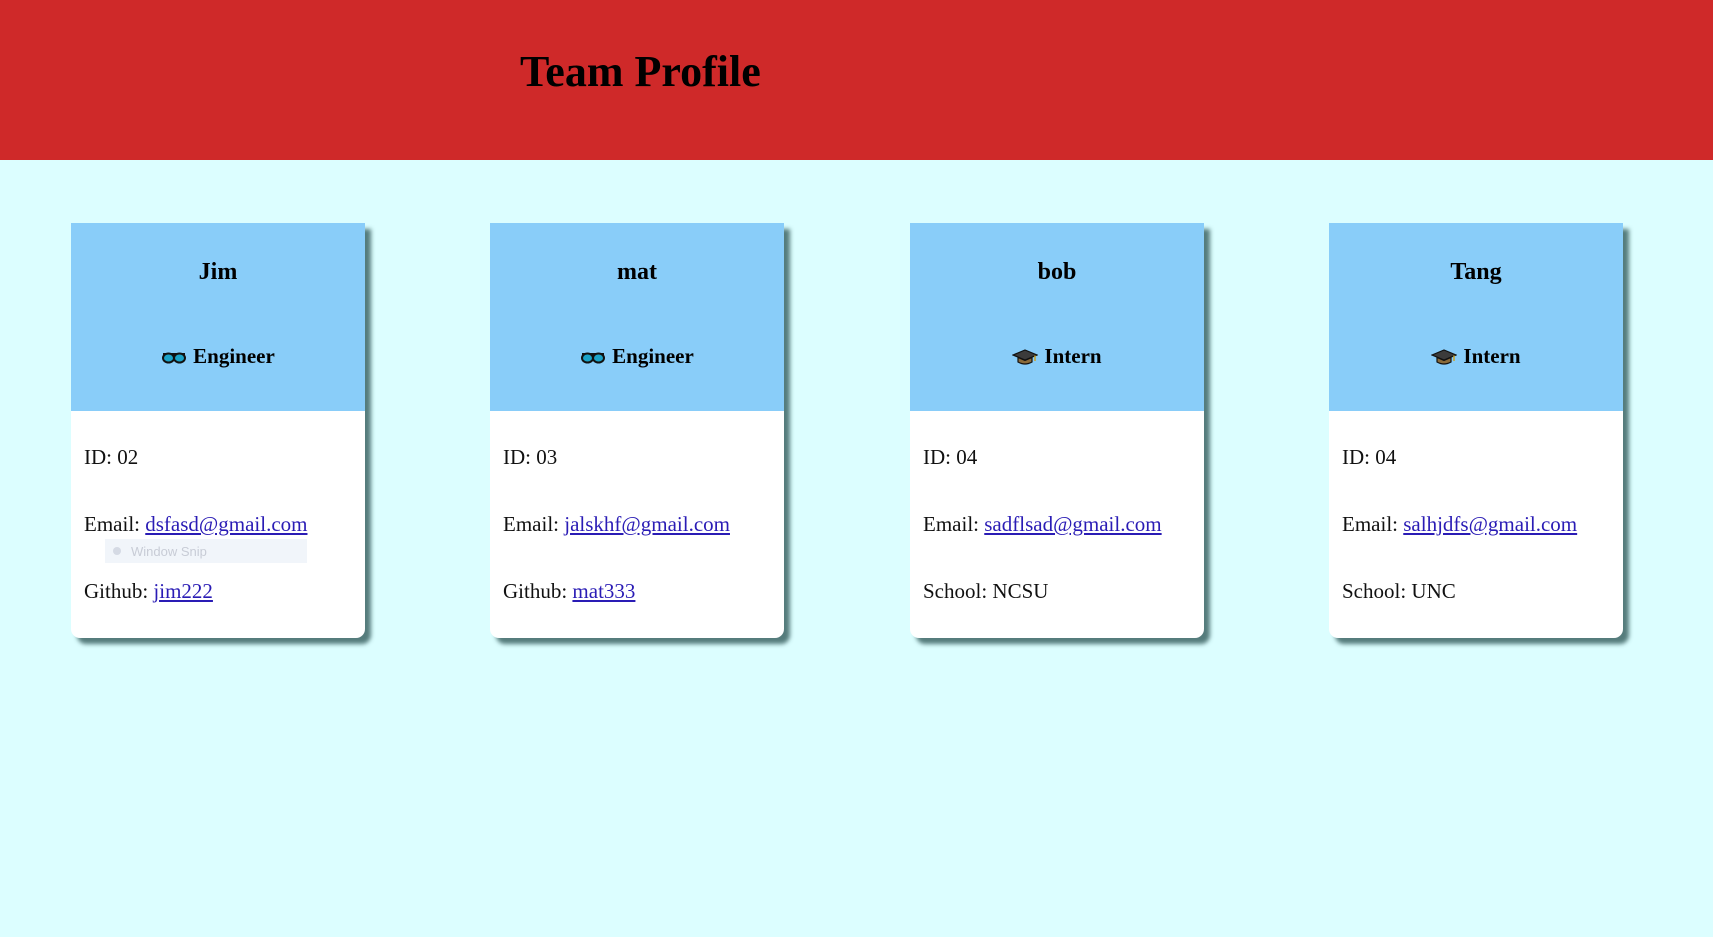  Describe the element at coordinates (603, 591) in the screenshot. I see `github-link: mat333` at that location.